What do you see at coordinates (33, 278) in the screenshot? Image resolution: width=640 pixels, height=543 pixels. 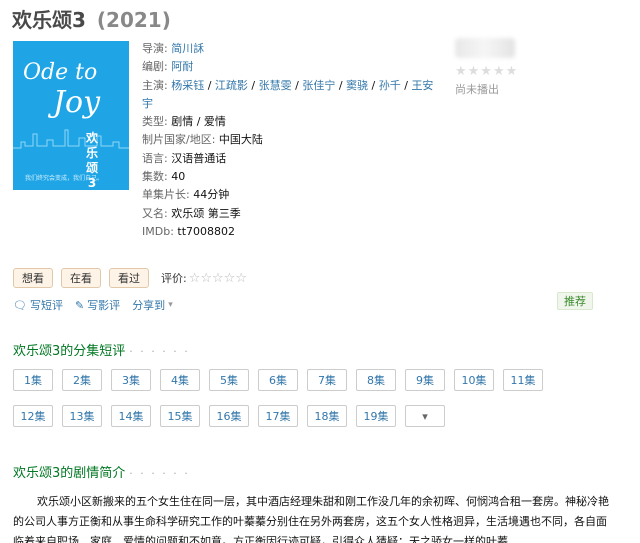 I see `want-button: 想看` at bounding box center [33, 278].